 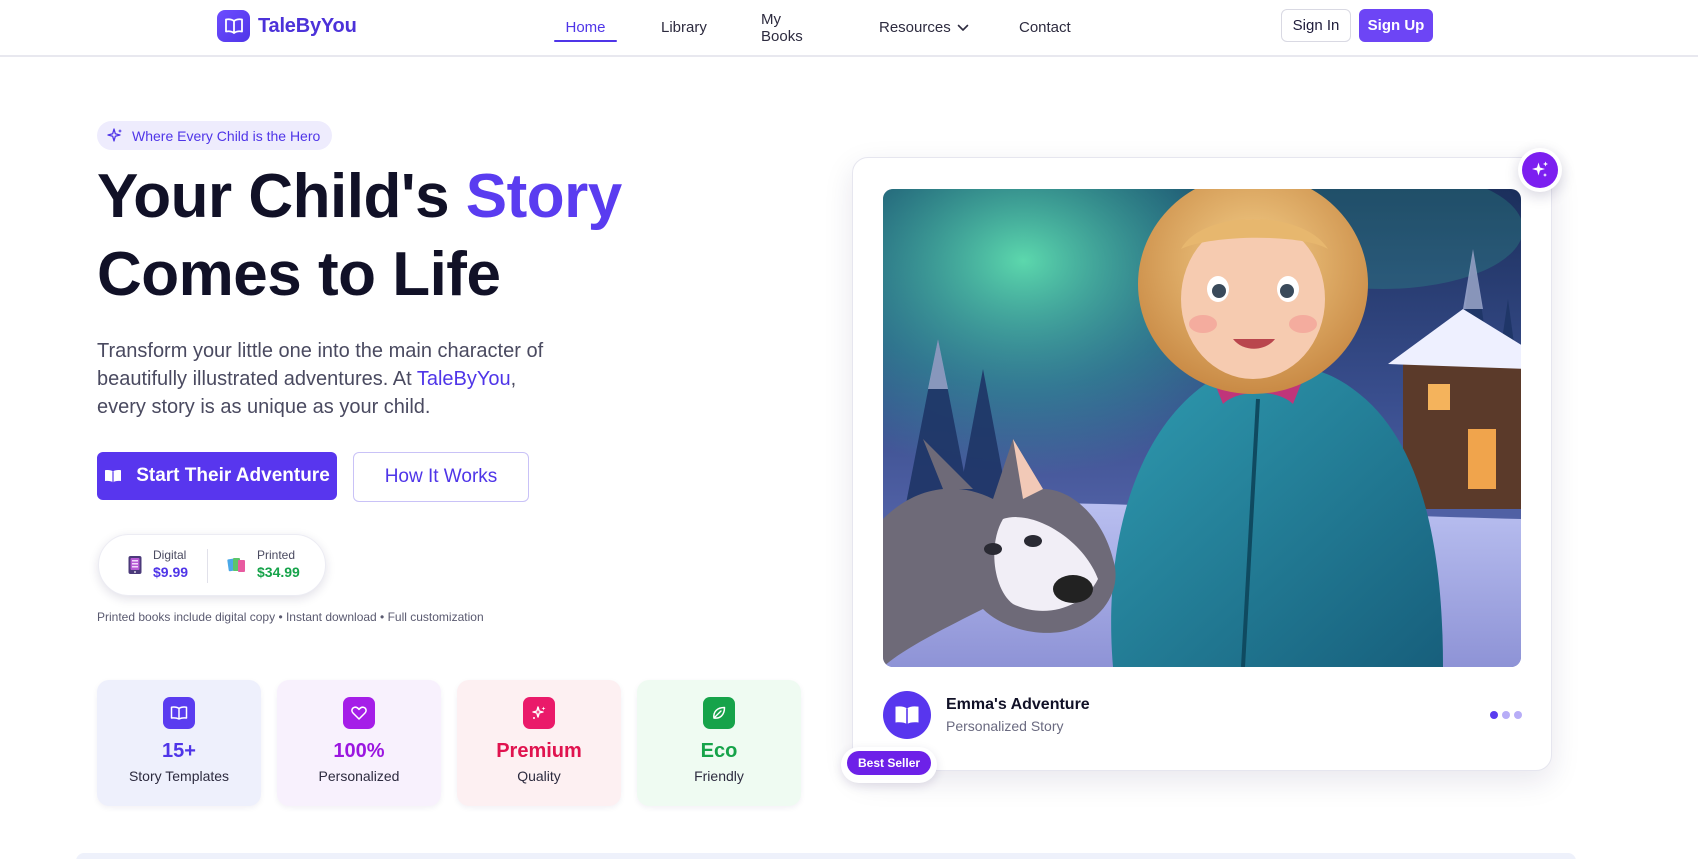 What do you see at coordinates (179, 713) in the screenshot?
I see `book-icon` at bounding box center [179, 713].